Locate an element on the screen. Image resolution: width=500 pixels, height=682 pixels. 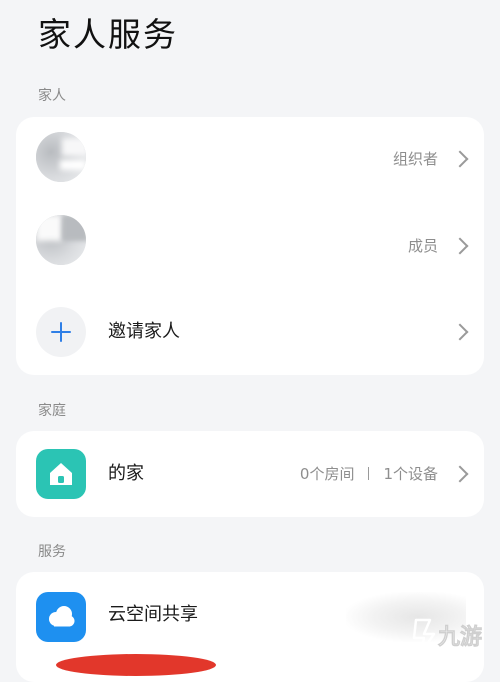
member-role: 成员 is located at coordinates (422, 246).